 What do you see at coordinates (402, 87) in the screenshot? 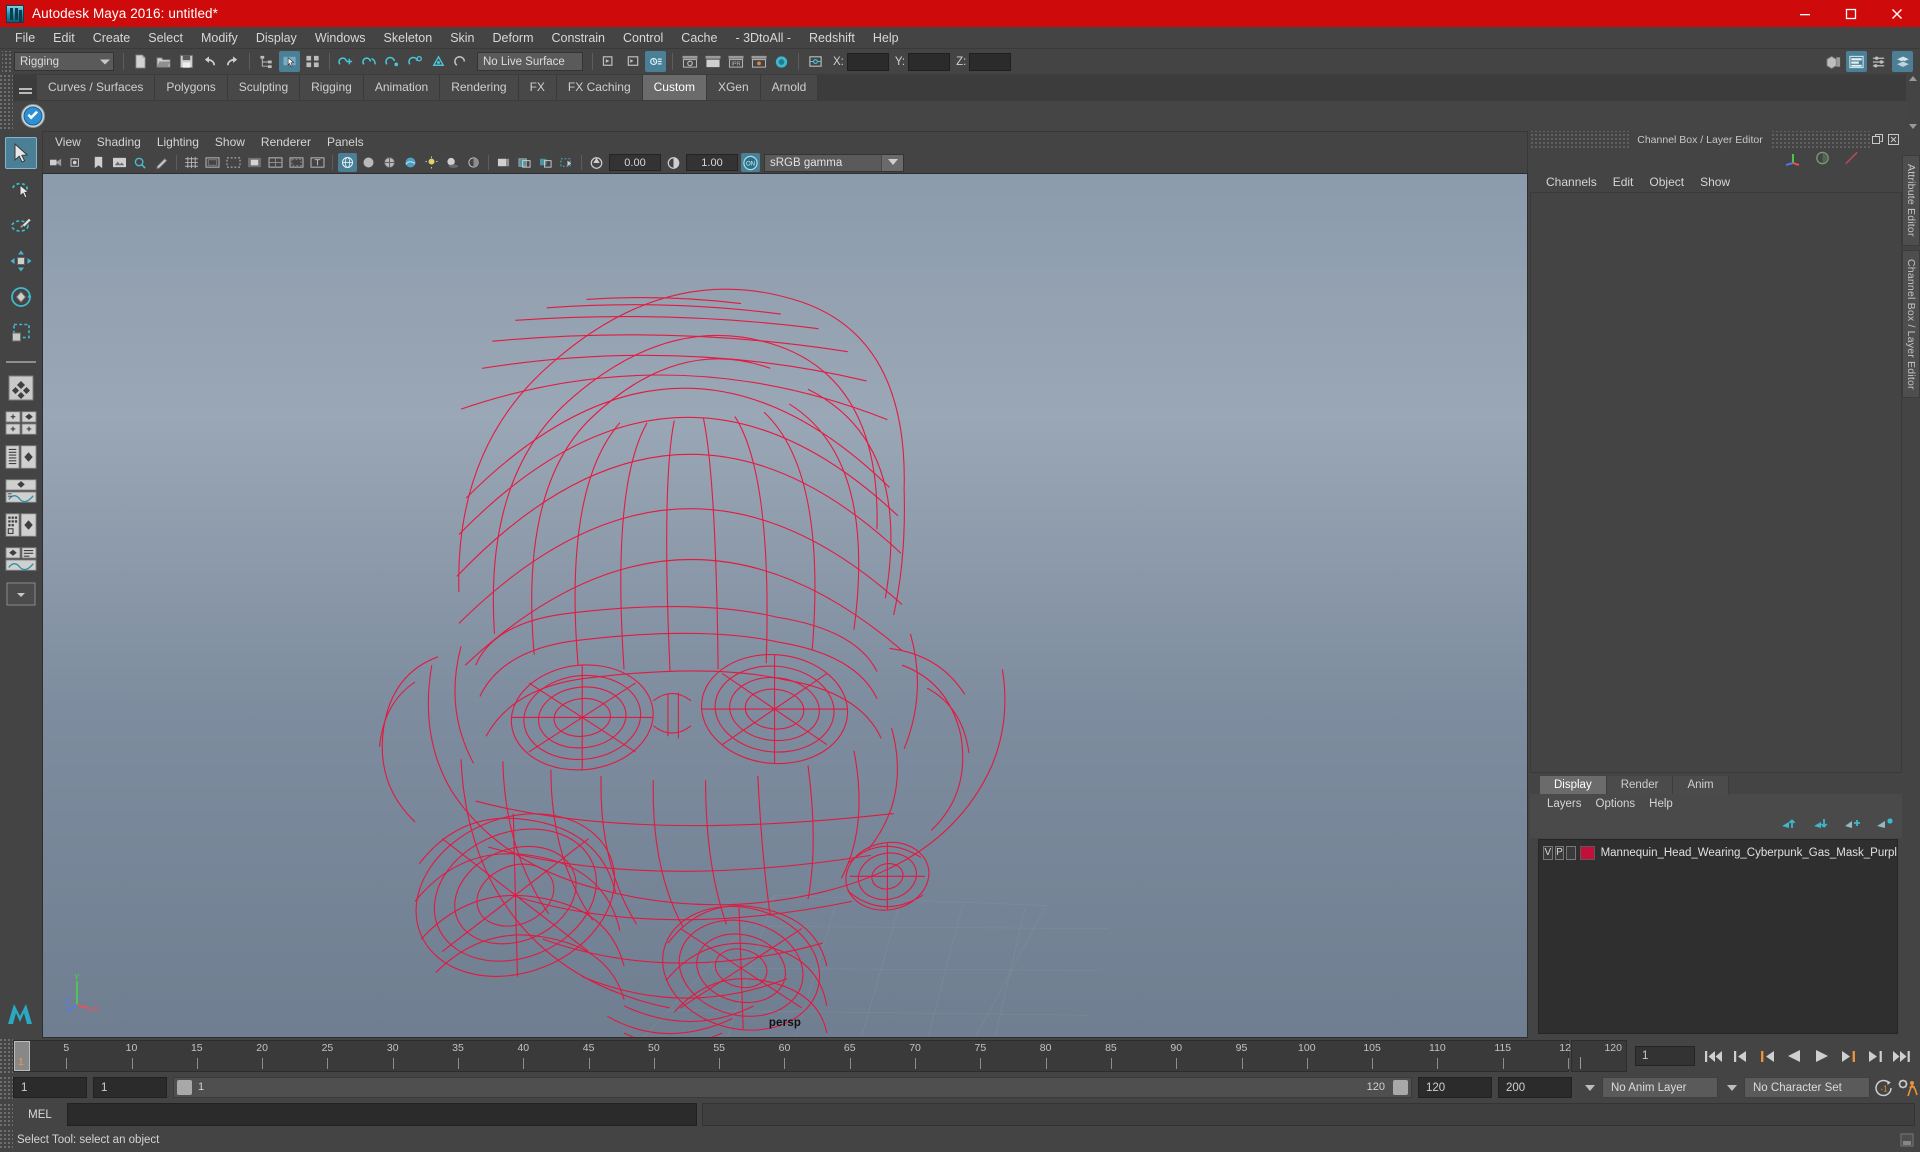
I see `shelf-tab-animation: Animation` at bounding box center [402, 87].